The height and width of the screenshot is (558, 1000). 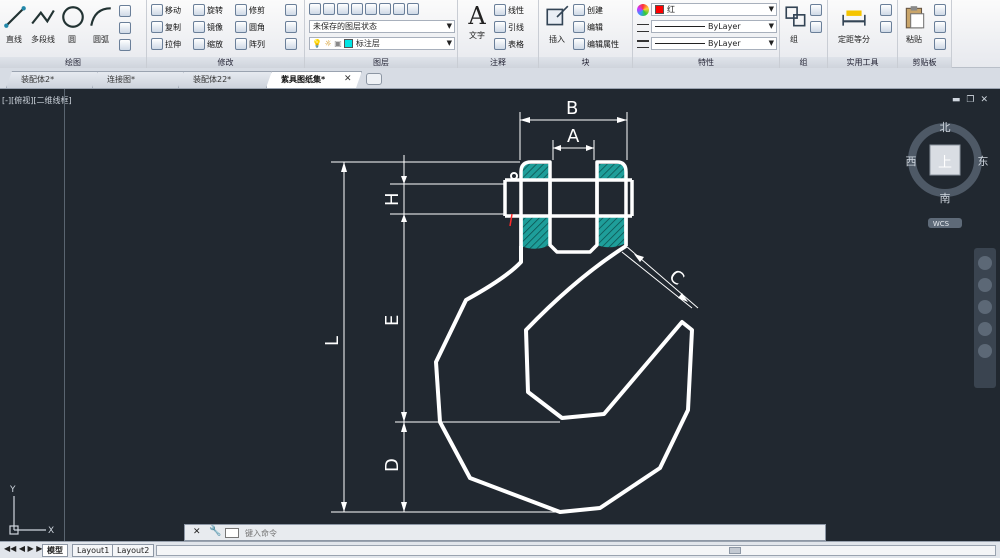 I want to click on copy-label: 复制, so click(x=173, y=27).